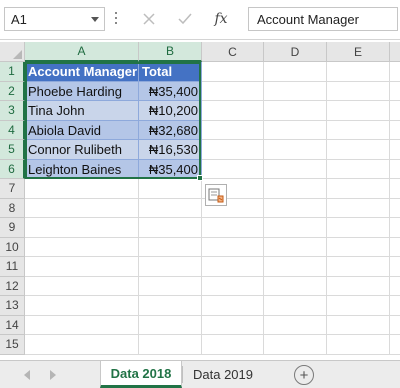 The width and height of the screenshot is (400, 388). What do you see at coordinates (12, 72) in the screenshot?
I see `row-header-1: 1` at bounding box center [12, 72].